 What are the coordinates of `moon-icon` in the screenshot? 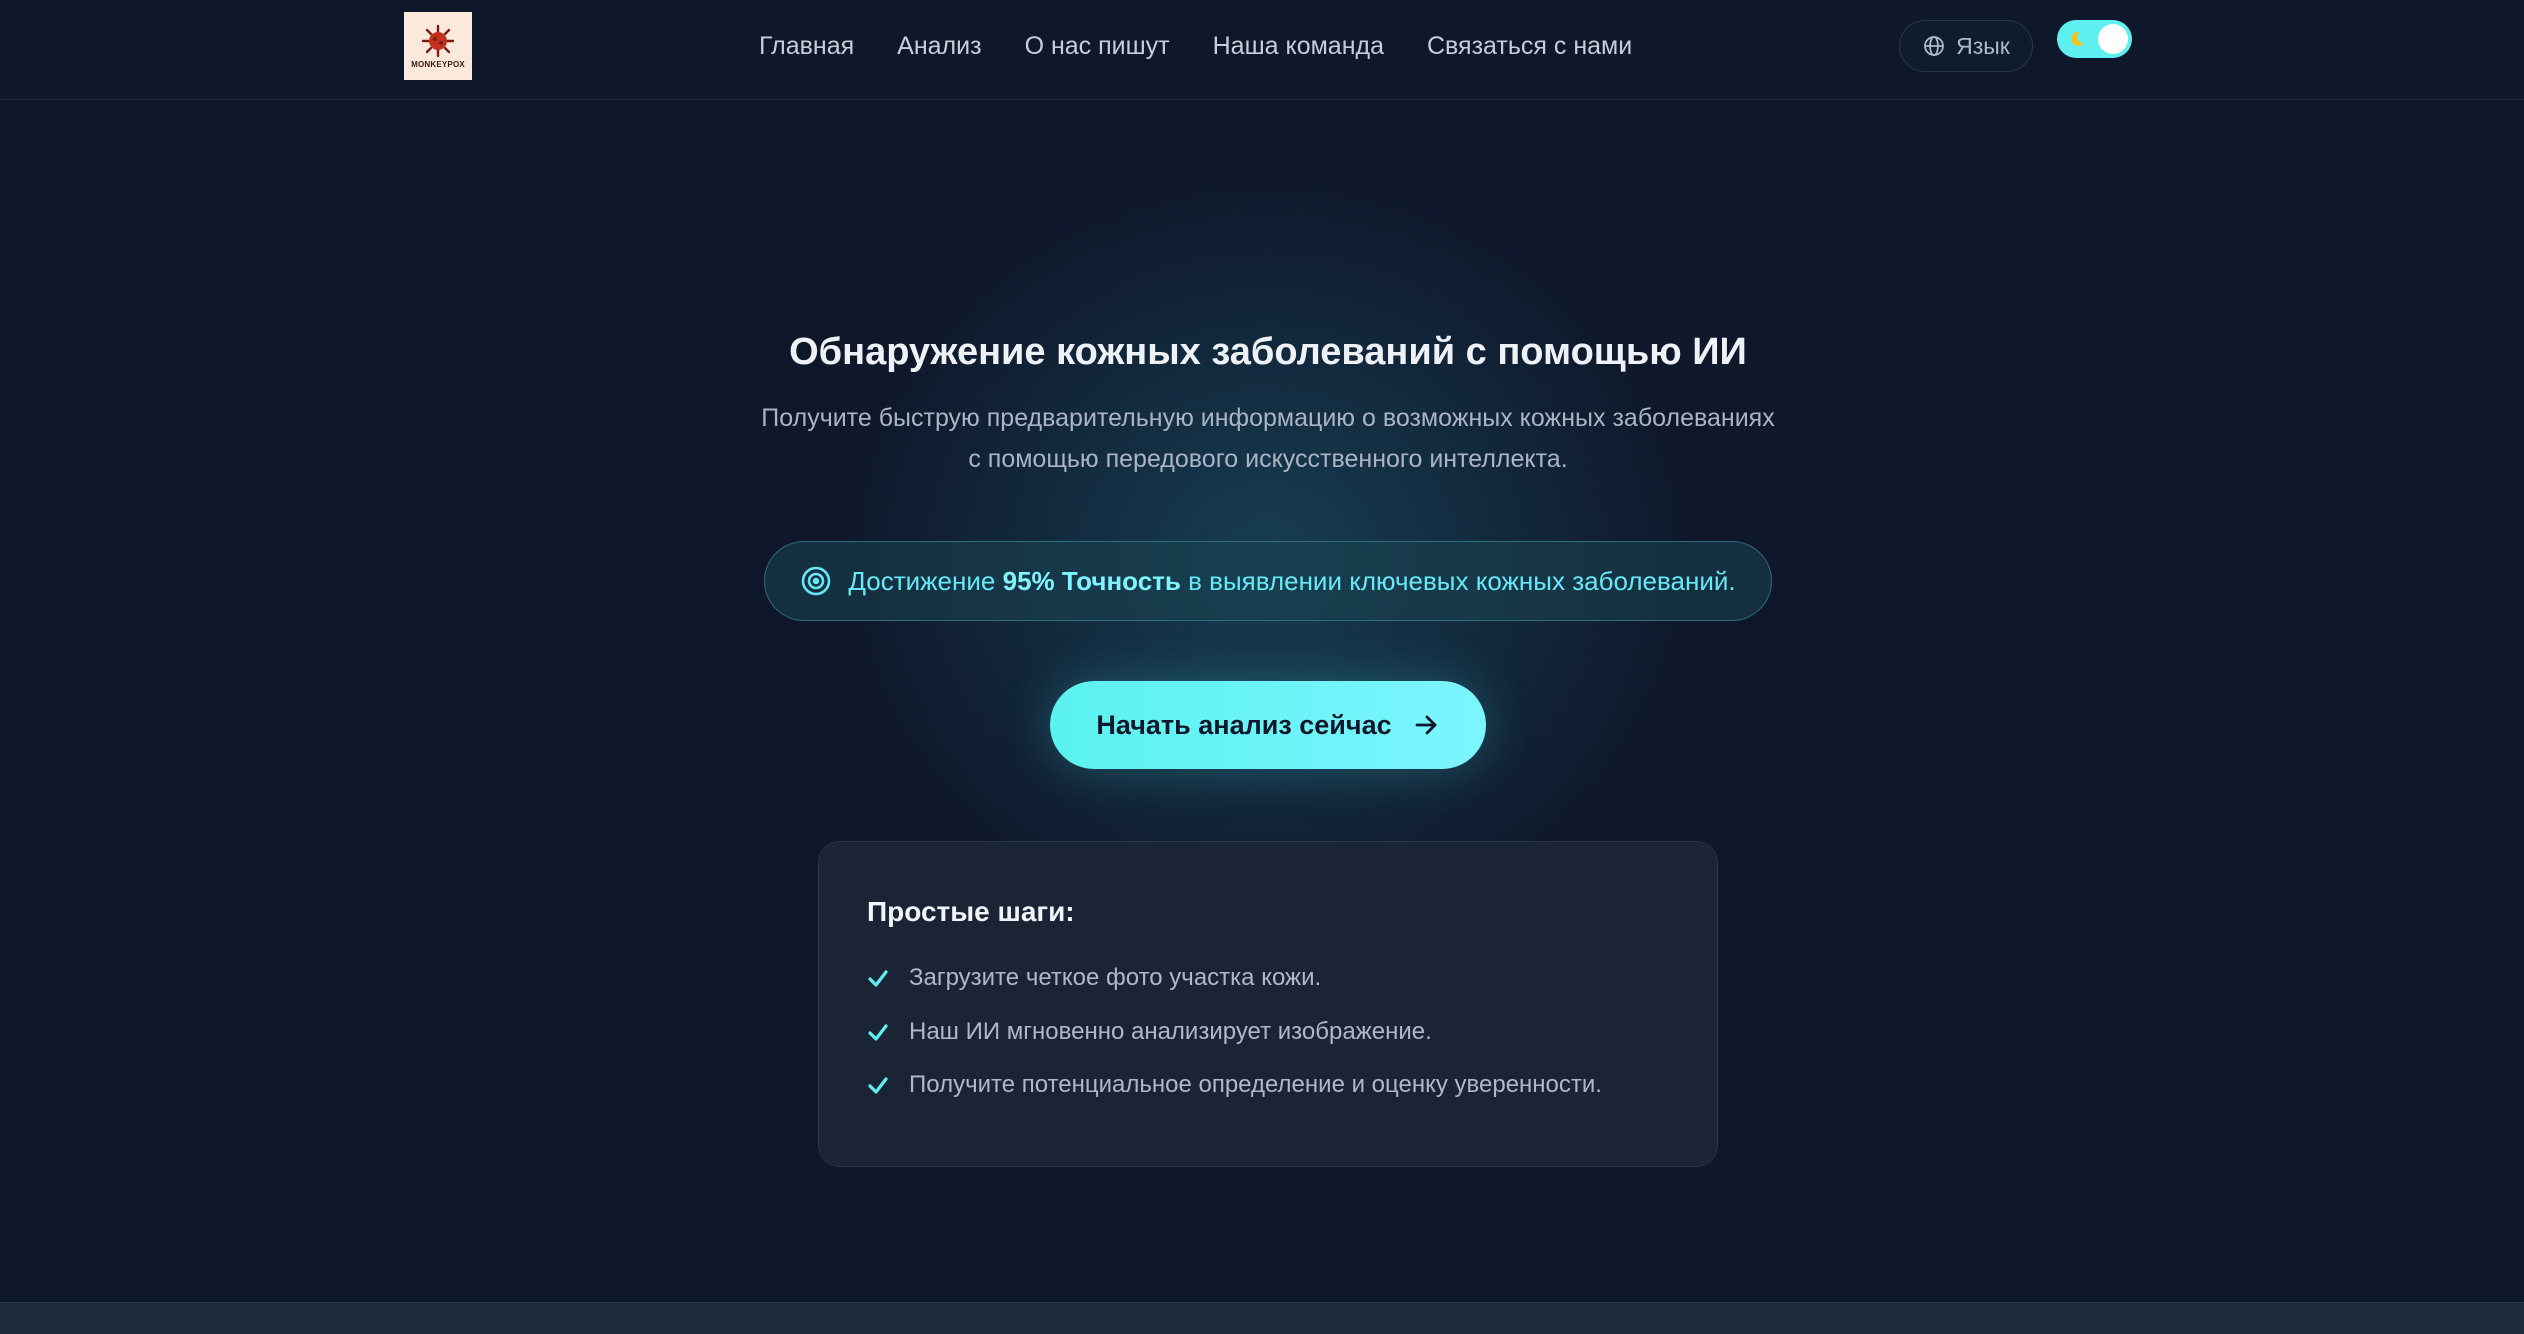 It's located at (2077, 38).